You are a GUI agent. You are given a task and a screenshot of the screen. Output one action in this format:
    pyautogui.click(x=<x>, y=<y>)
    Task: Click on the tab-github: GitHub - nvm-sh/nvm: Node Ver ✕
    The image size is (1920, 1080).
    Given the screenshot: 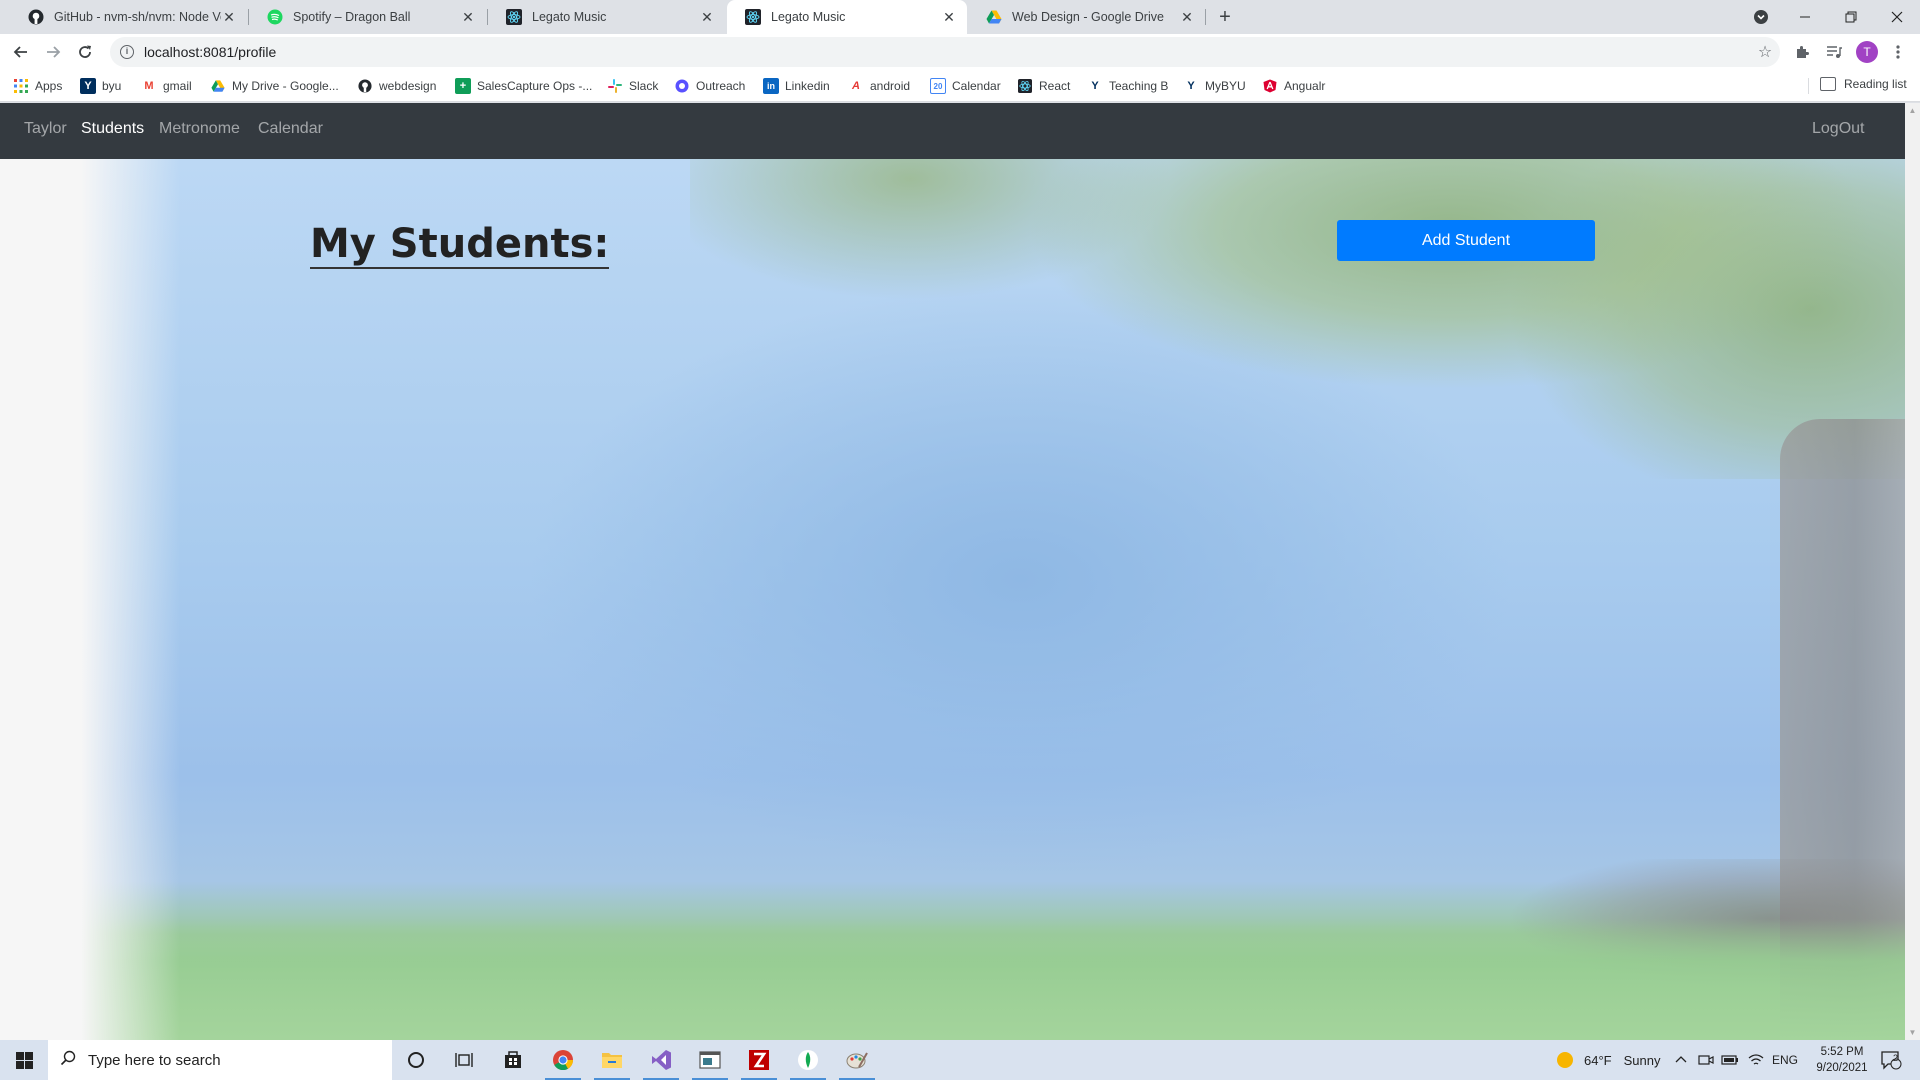 What is the action you would take?
    pyautogui.click(x=128, y=17)
    